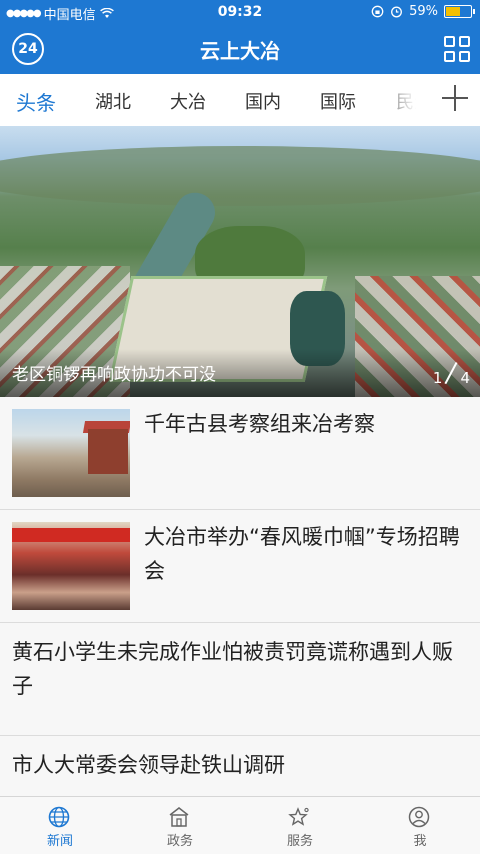  What do you see at coordinates (240, 373) in the screenshot?
I see `hero-caption-overlay: 老区铜锣再响政协功不可没 14` at bounding box center [240, 373].